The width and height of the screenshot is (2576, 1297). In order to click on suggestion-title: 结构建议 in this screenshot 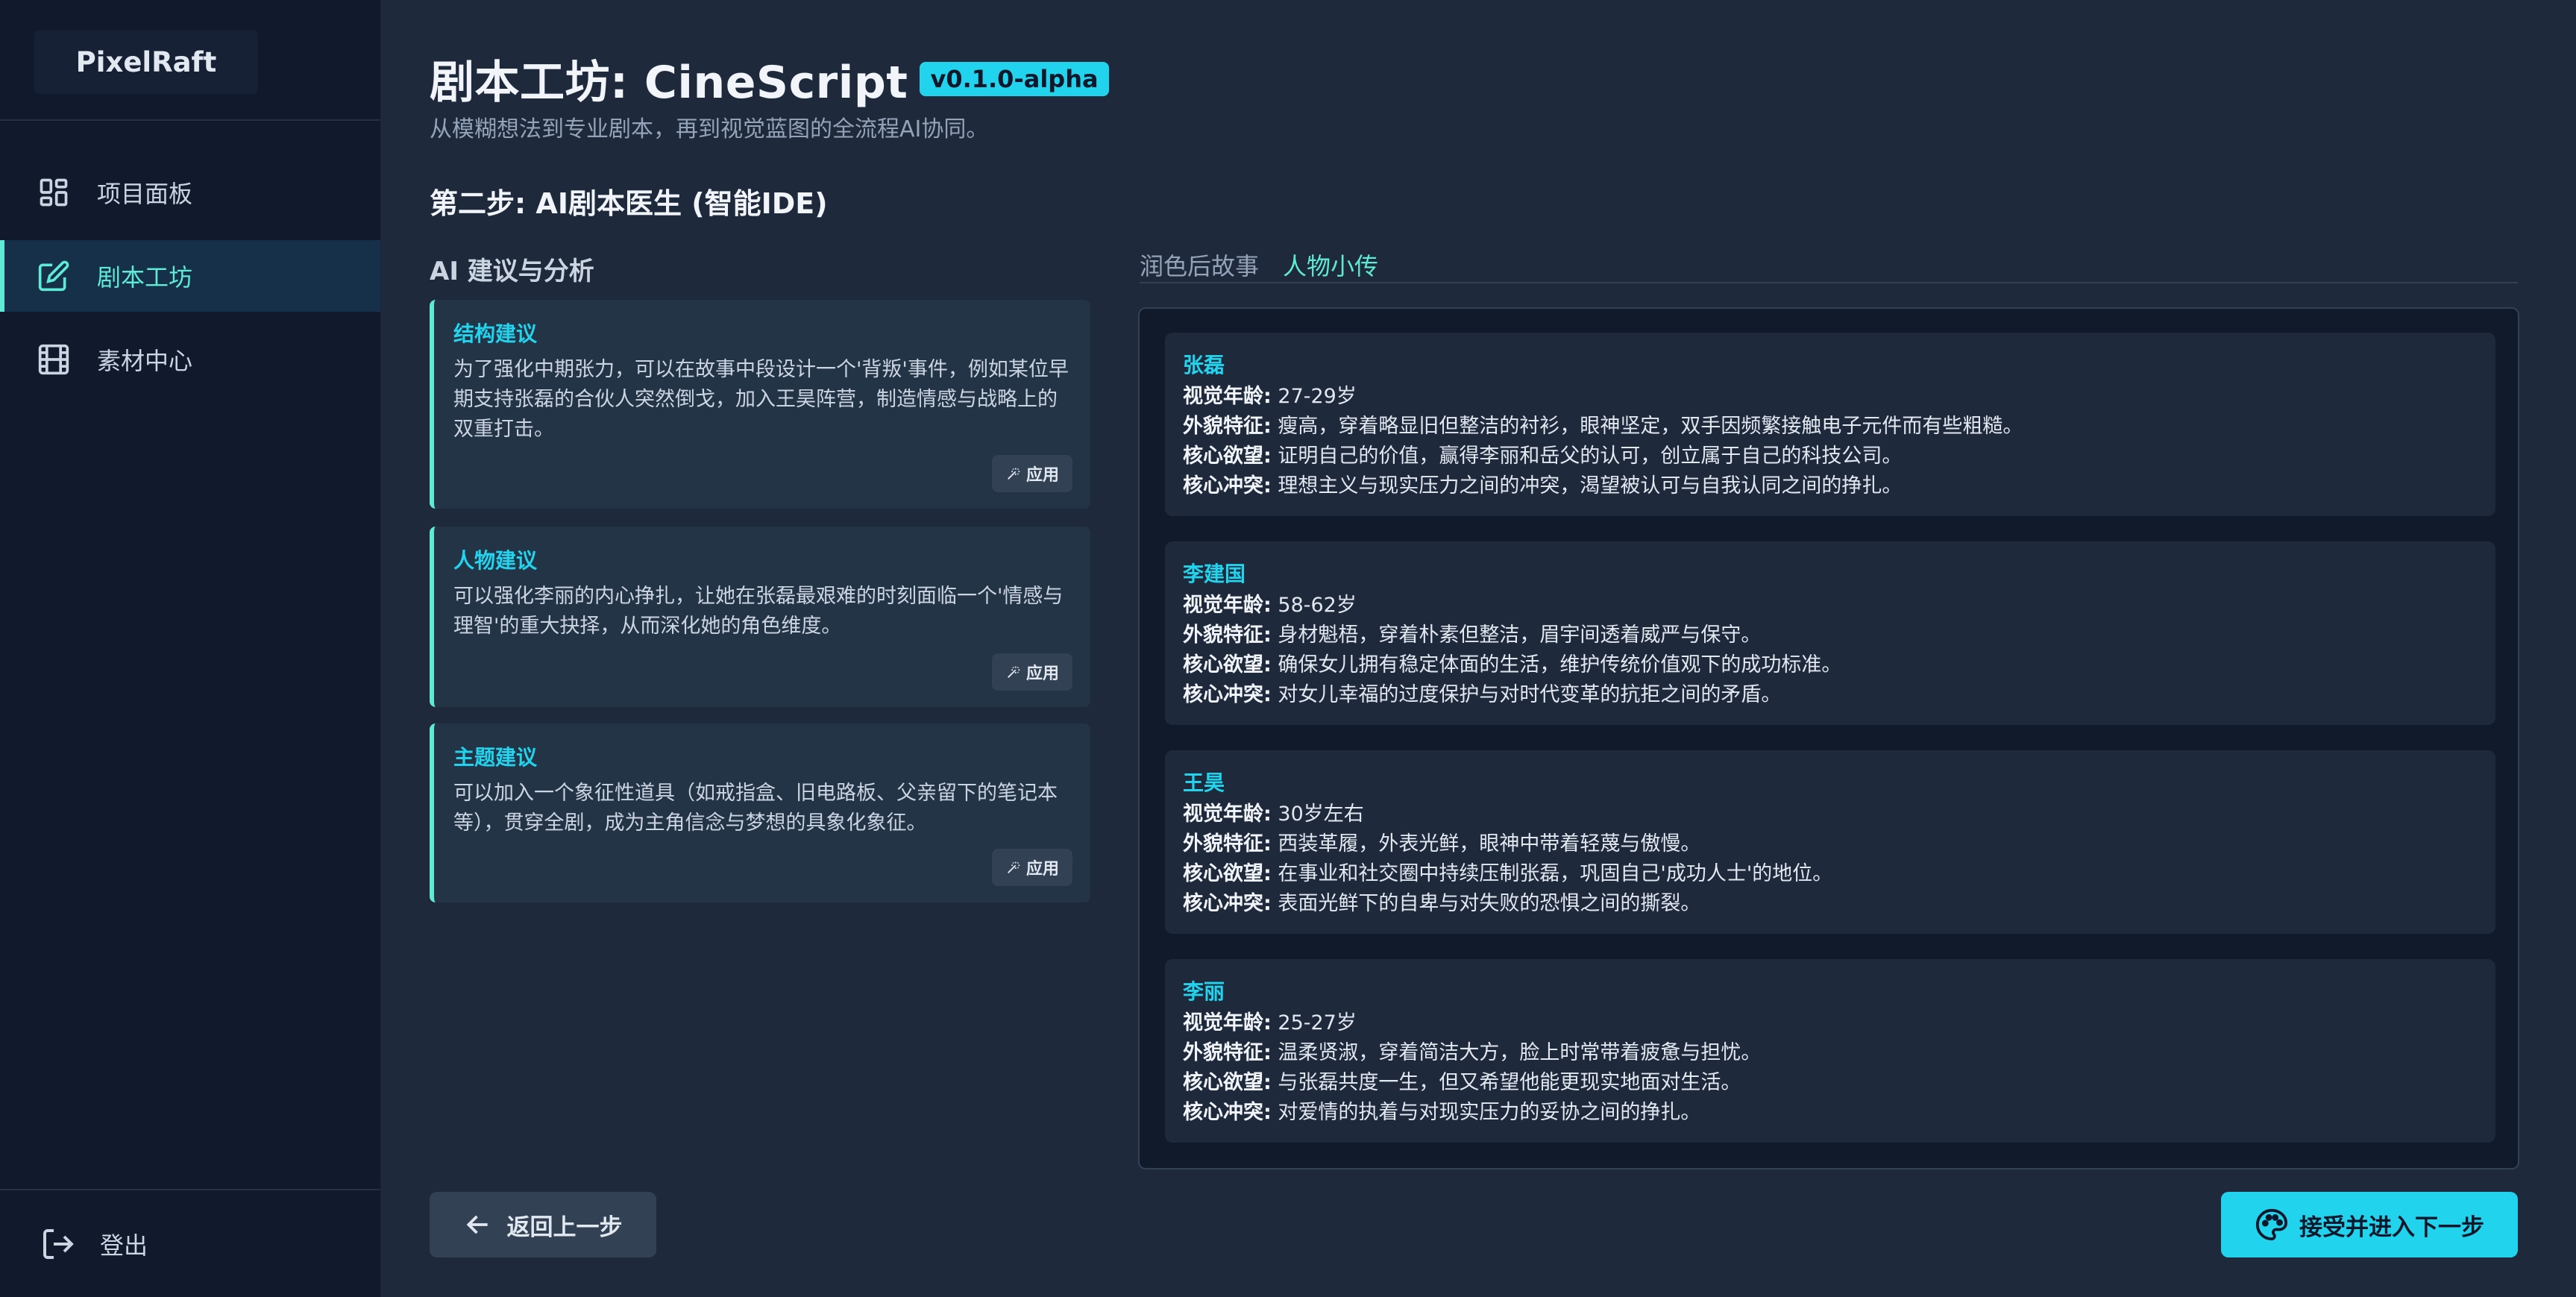, I will do `click(496, 334)`.